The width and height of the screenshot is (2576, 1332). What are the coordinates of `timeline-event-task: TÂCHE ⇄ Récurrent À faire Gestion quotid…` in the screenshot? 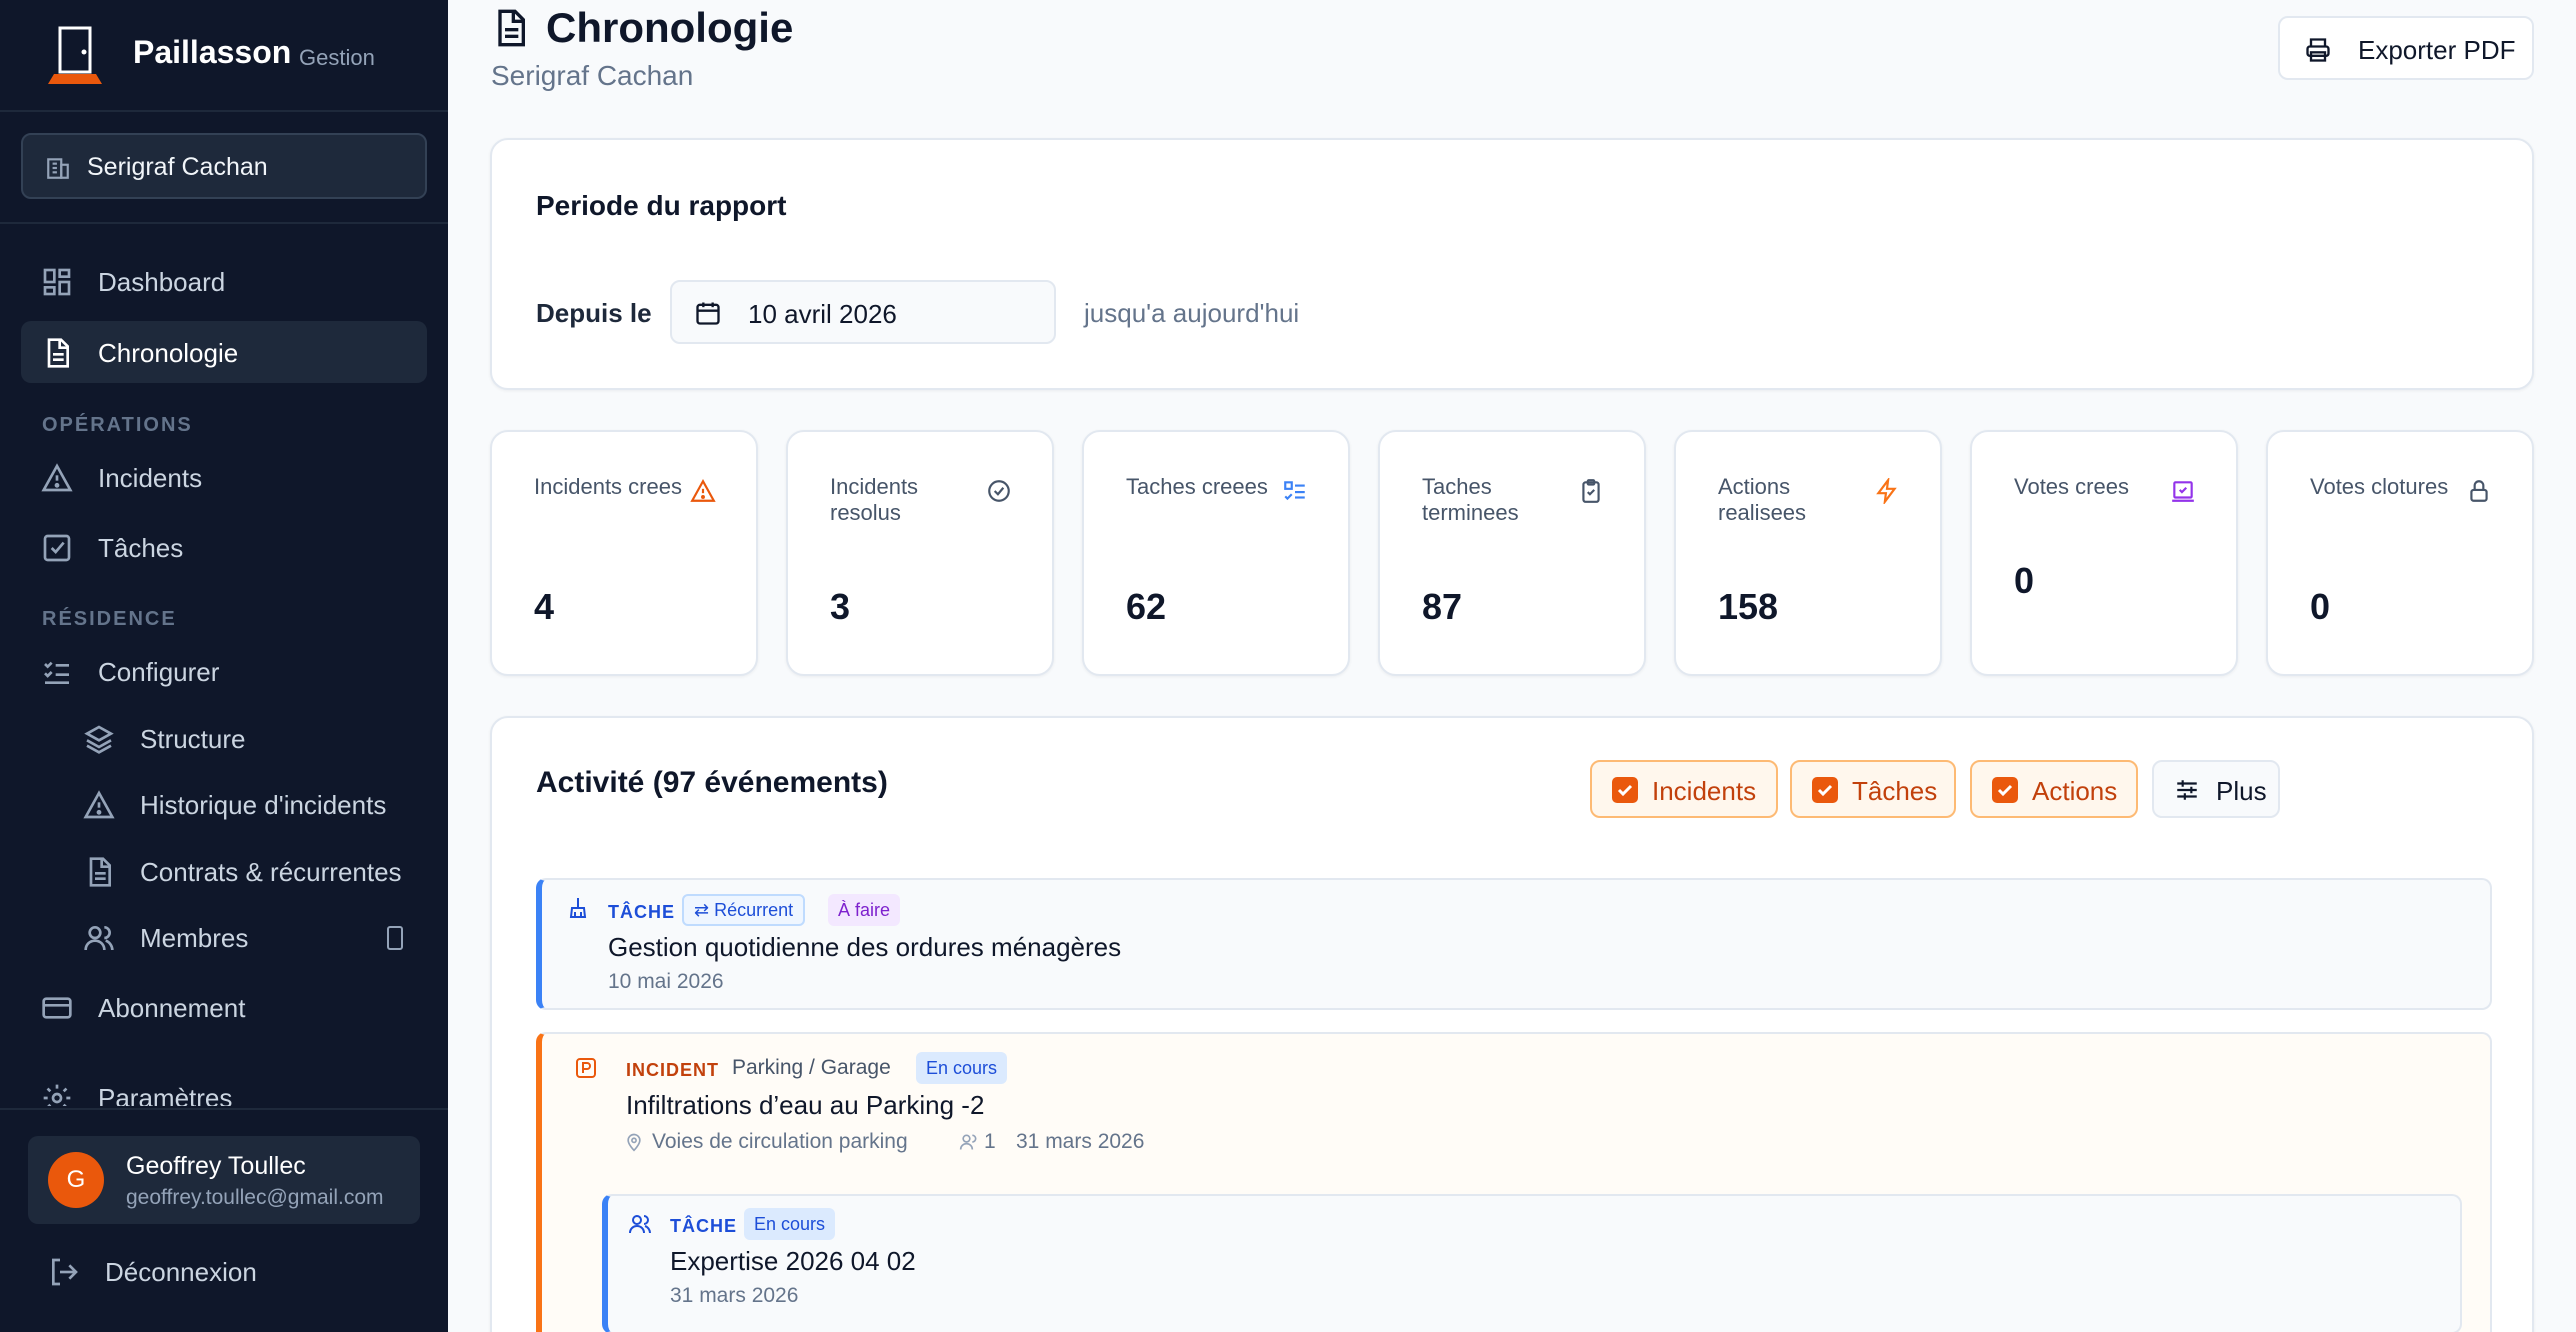 It's located at (1514, 944).